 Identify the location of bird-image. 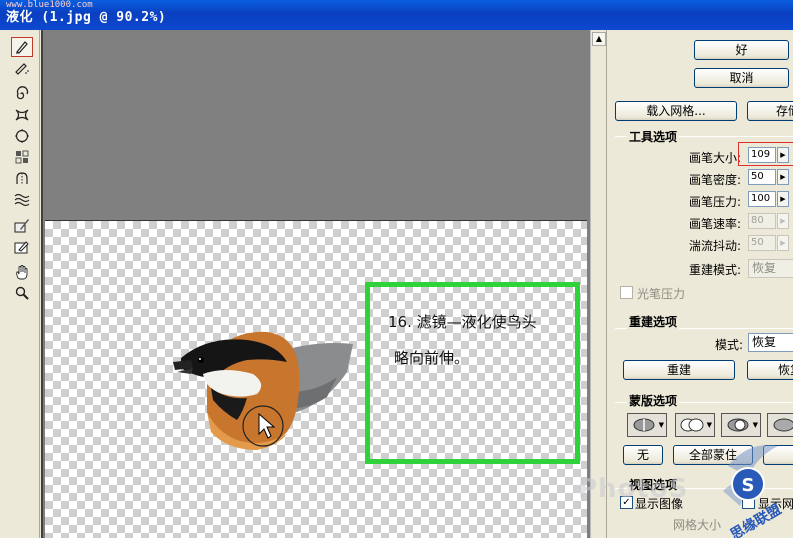
(263, 390).